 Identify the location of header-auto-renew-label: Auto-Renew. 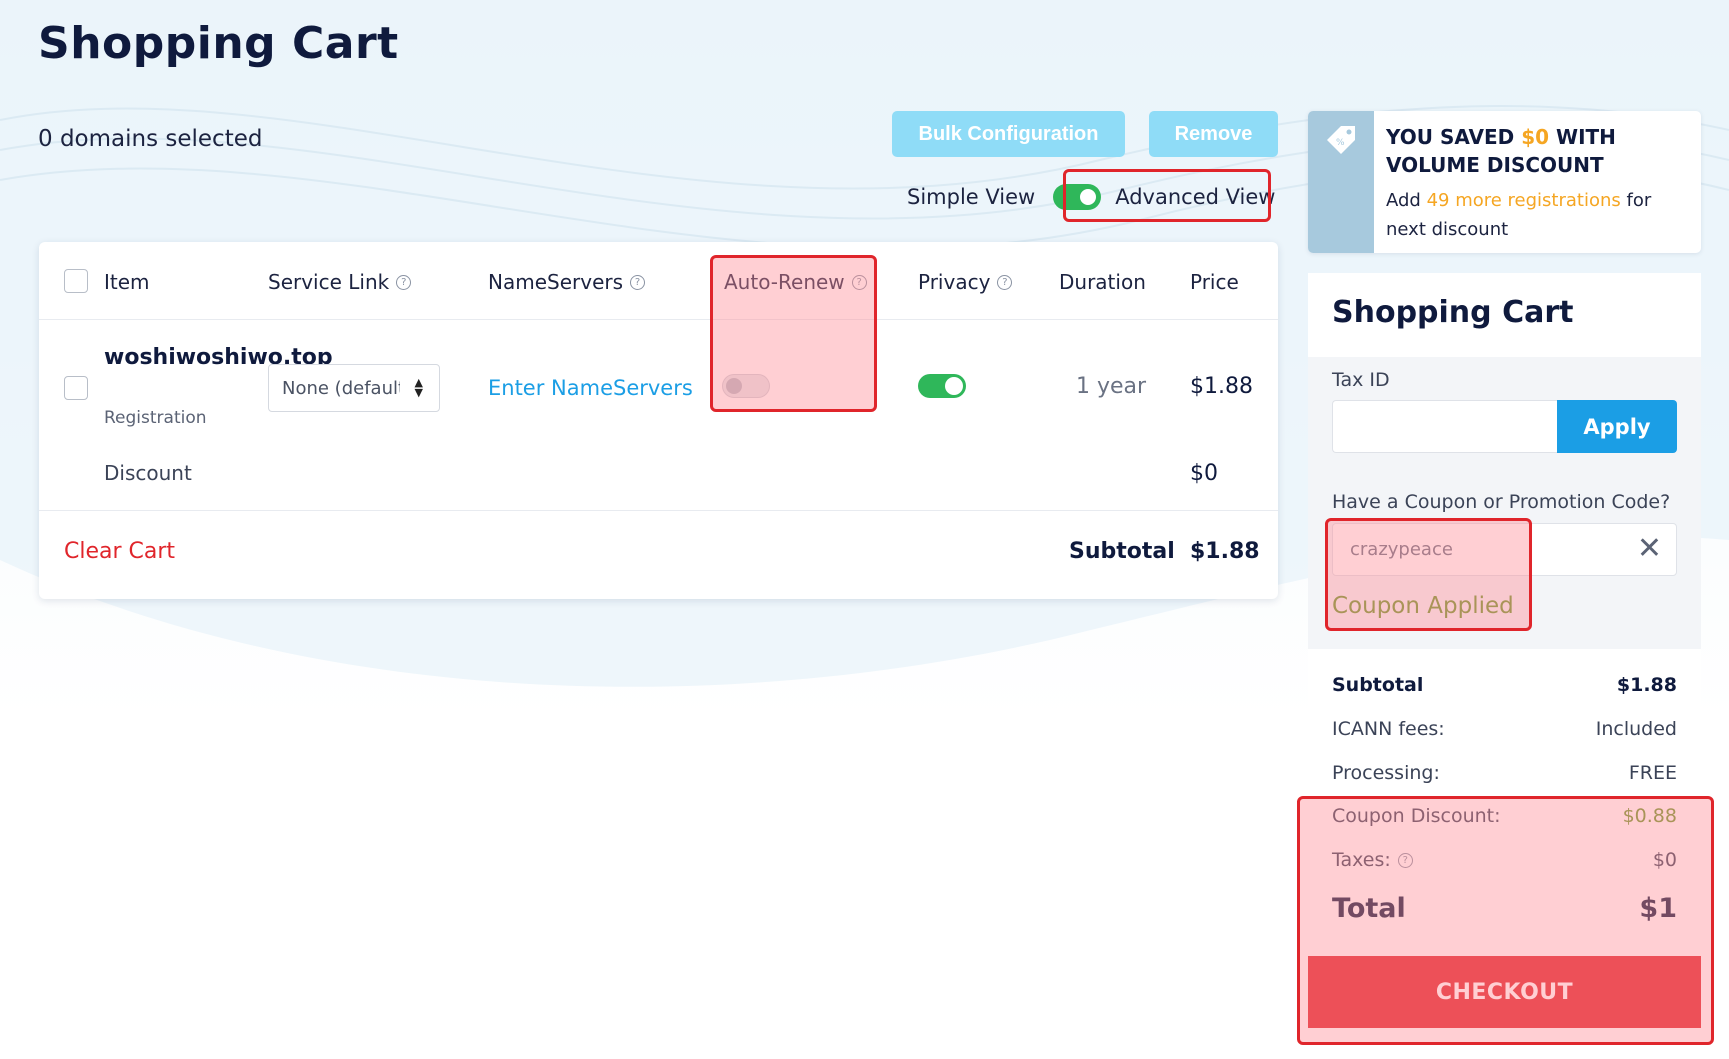
(784, 282).